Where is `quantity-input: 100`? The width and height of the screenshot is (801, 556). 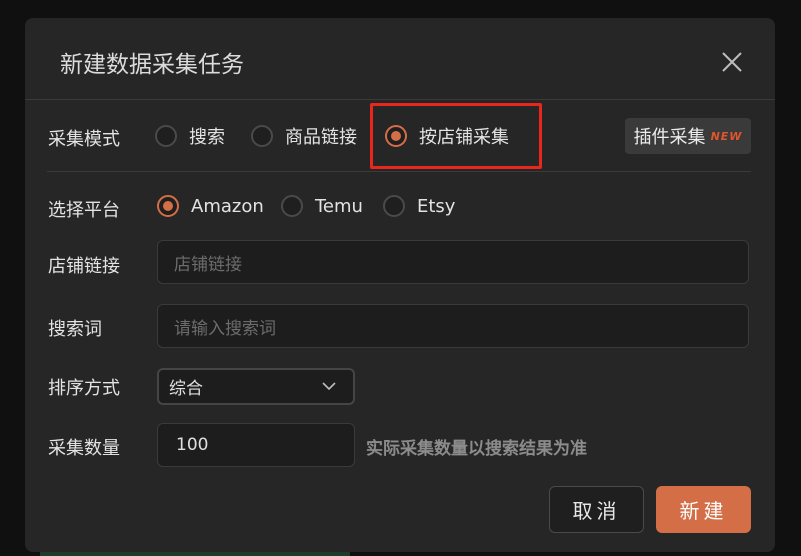 quantity-input: 100 is located at coordinates (256, 445).